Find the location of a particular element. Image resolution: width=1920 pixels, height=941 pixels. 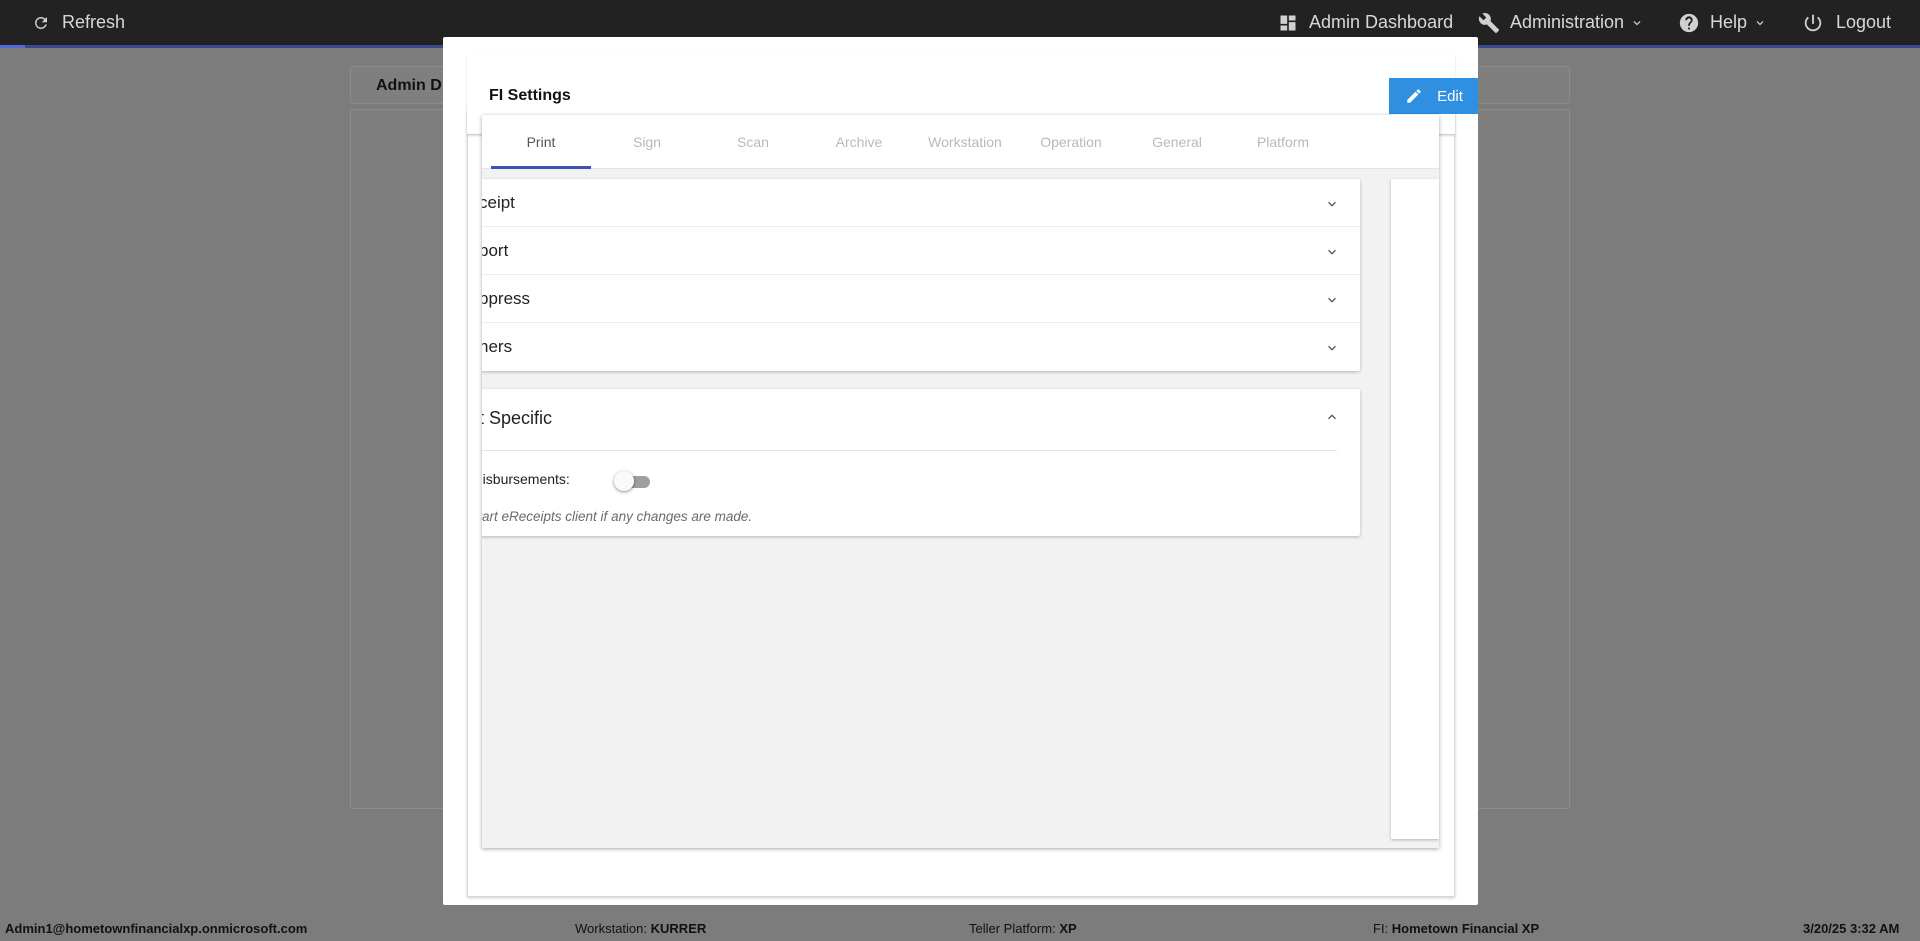

section-report: port is located at coordinates (921, 251).